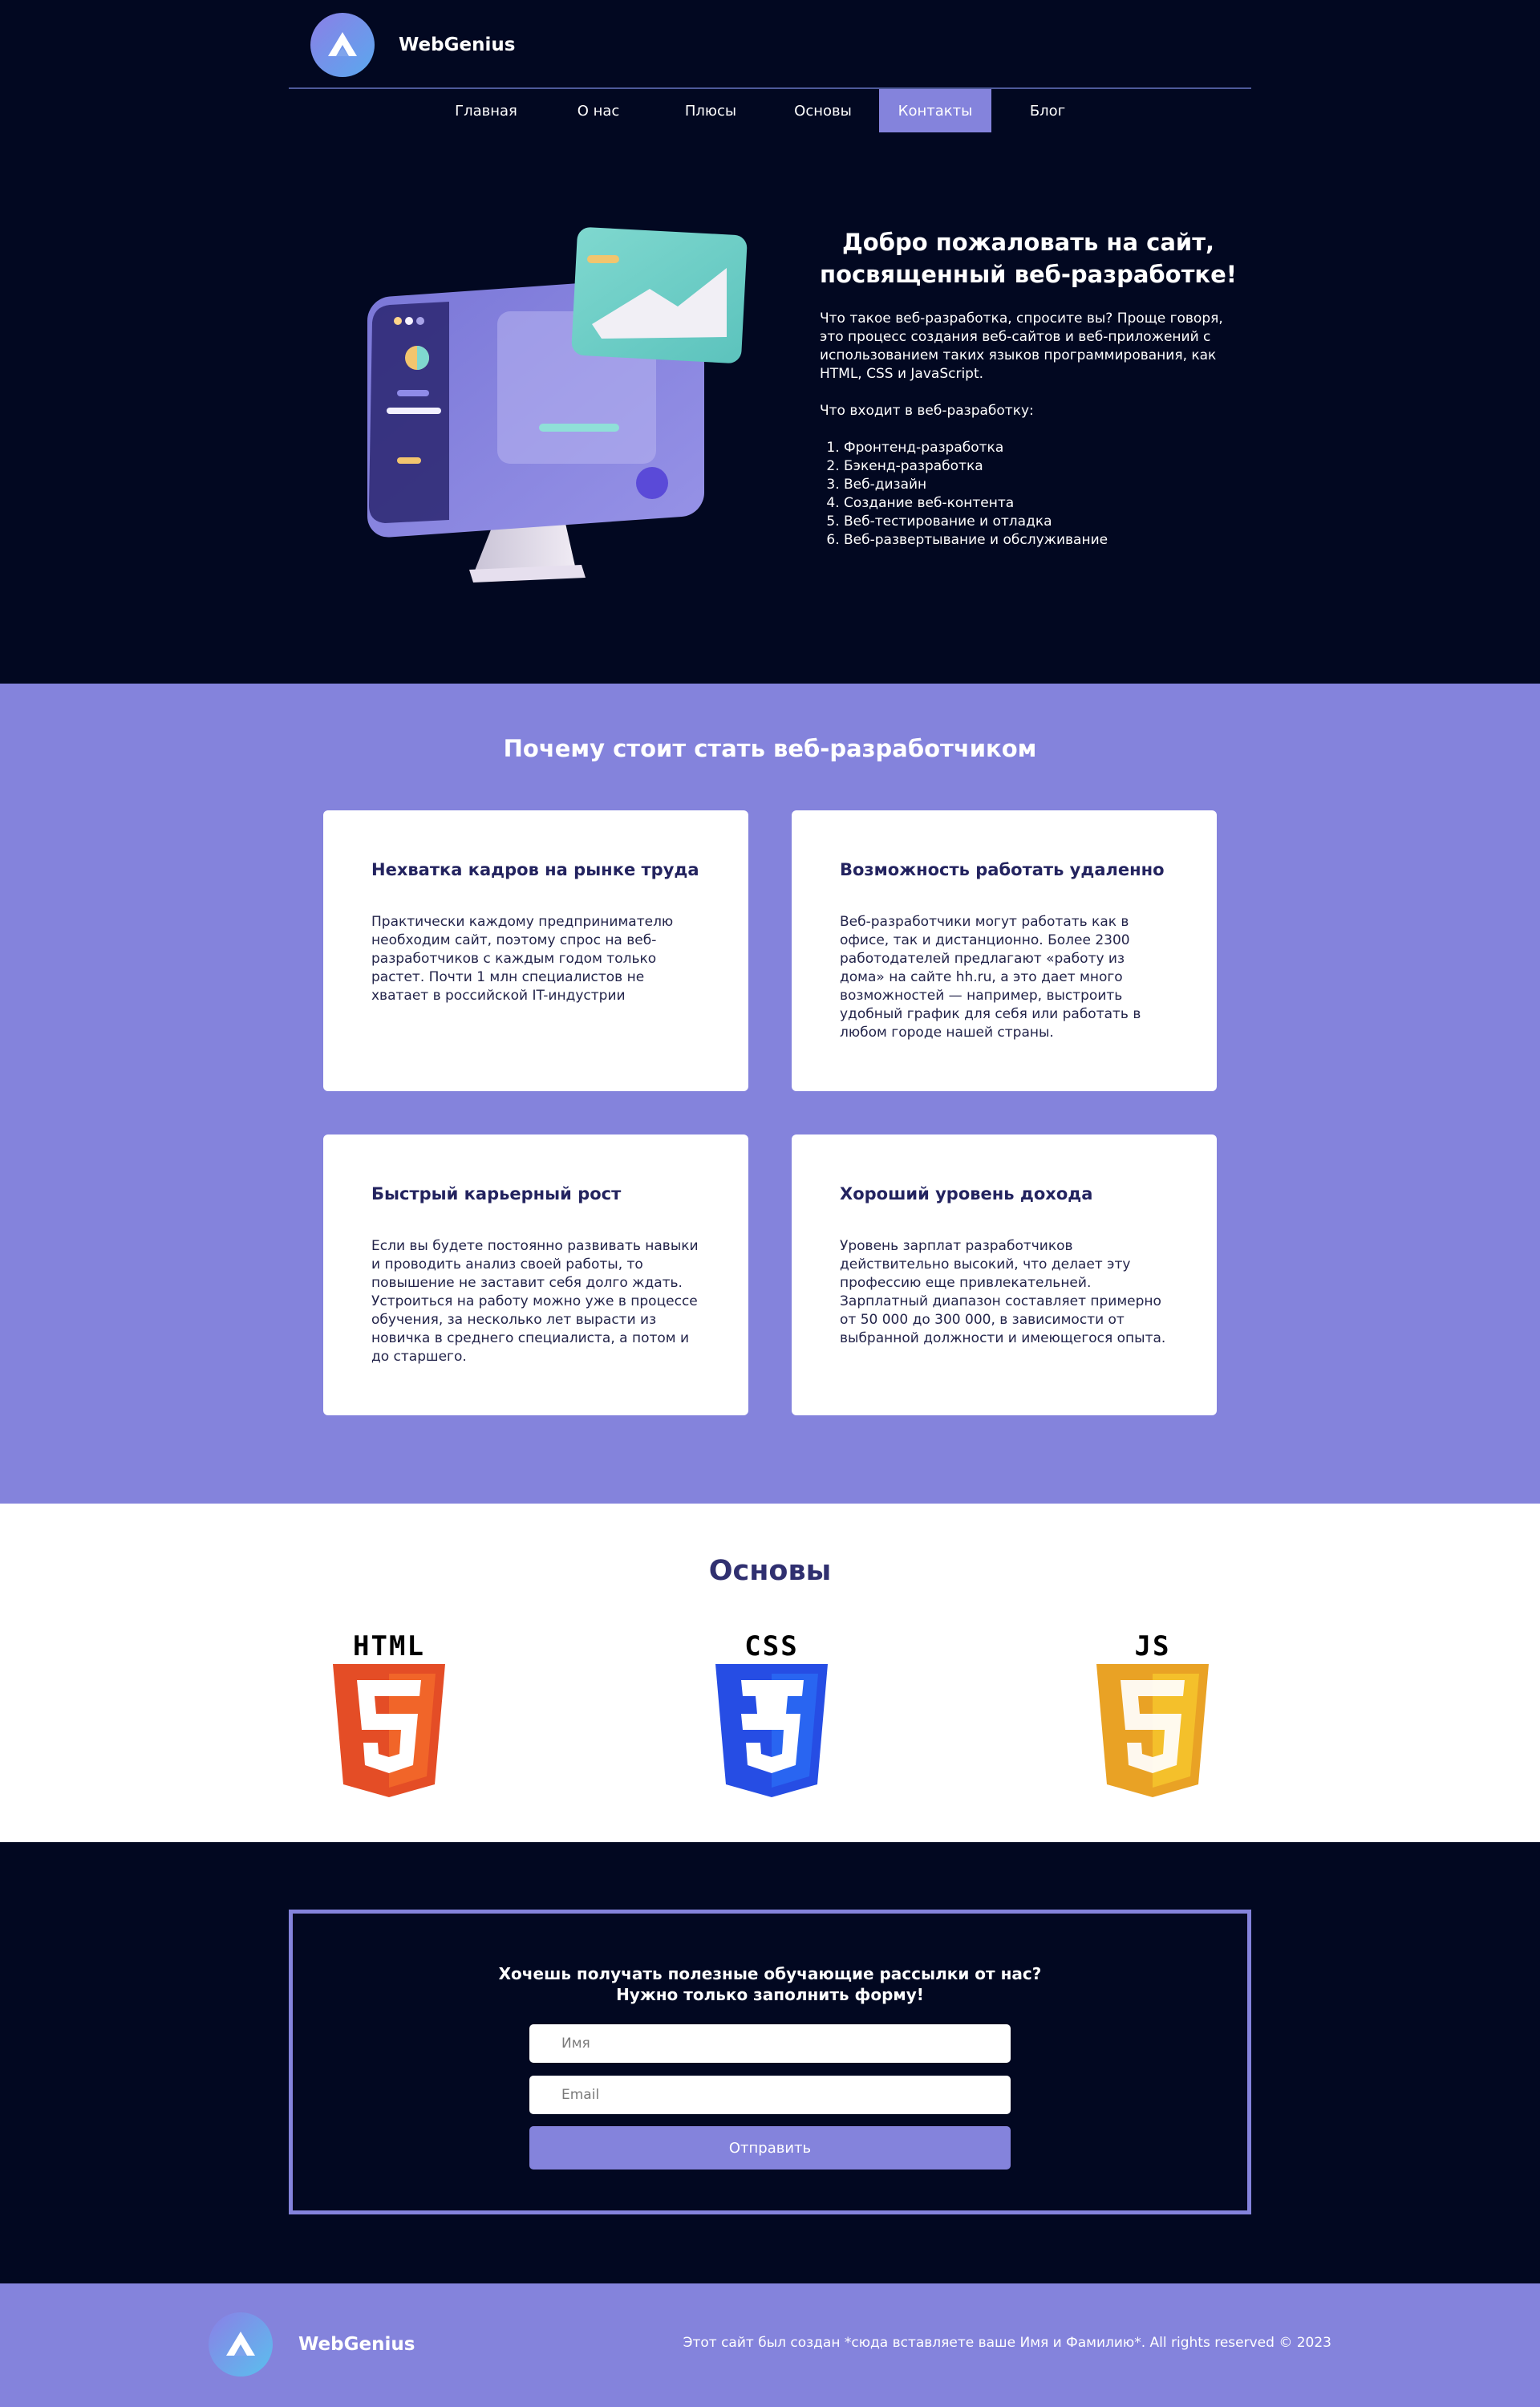  What do you see at coordinates (1152, 1731) in the screenshot?
I see `js-icon: 5` at bounding box center [1152, 1731].